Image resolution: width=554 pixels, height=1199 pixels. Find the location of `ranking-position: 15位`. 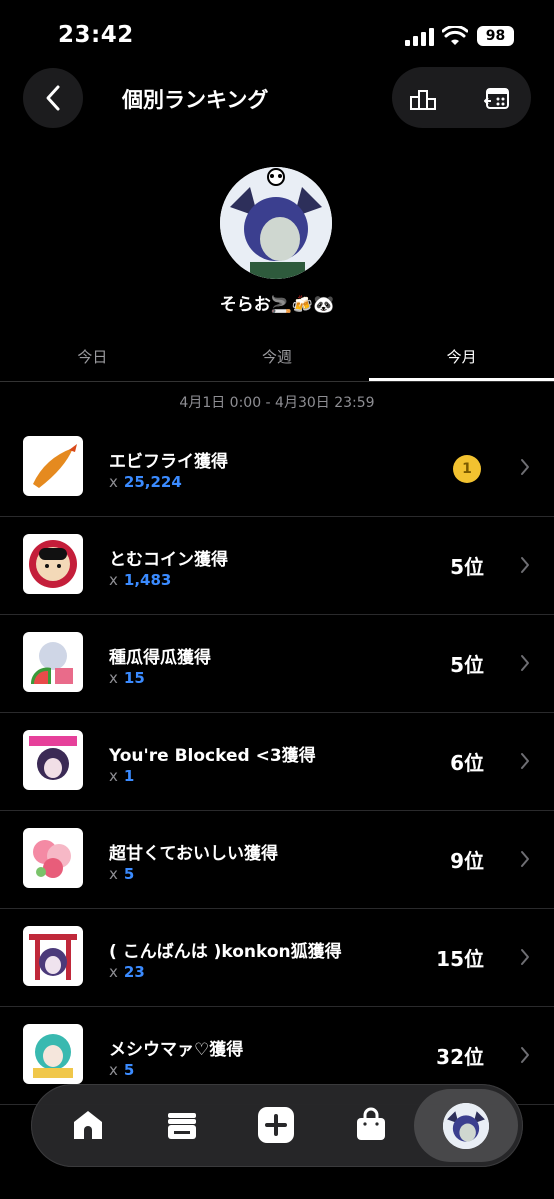

ranking-position: 15位 is located at coordinates (460, 959).